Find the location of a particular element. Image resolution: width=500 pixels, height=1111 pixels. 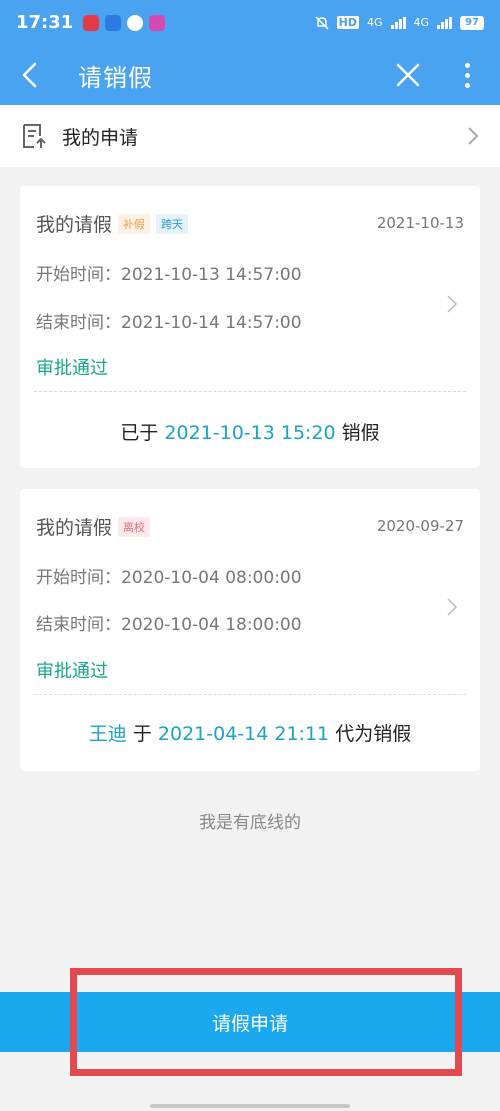

tag-leave-school: 离校 is located at coordinates (134, 526).